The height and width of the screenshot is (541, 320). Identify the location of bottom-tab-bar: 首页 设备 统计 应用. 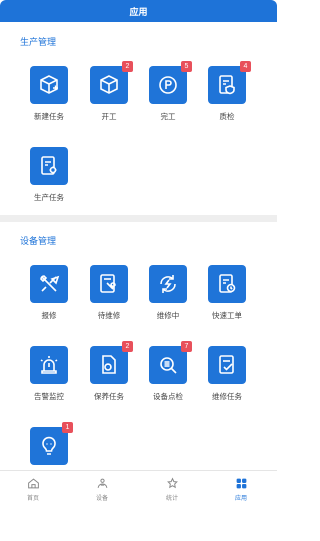
(138, 492).